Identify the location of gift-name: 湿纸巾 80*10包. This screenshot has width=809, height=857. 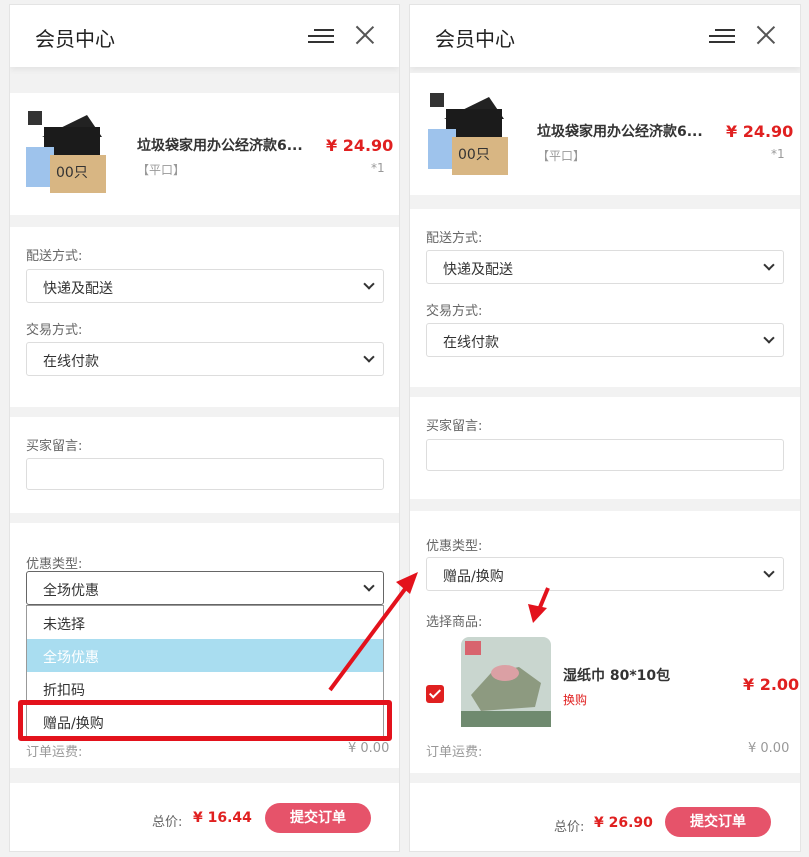
(617, 676).